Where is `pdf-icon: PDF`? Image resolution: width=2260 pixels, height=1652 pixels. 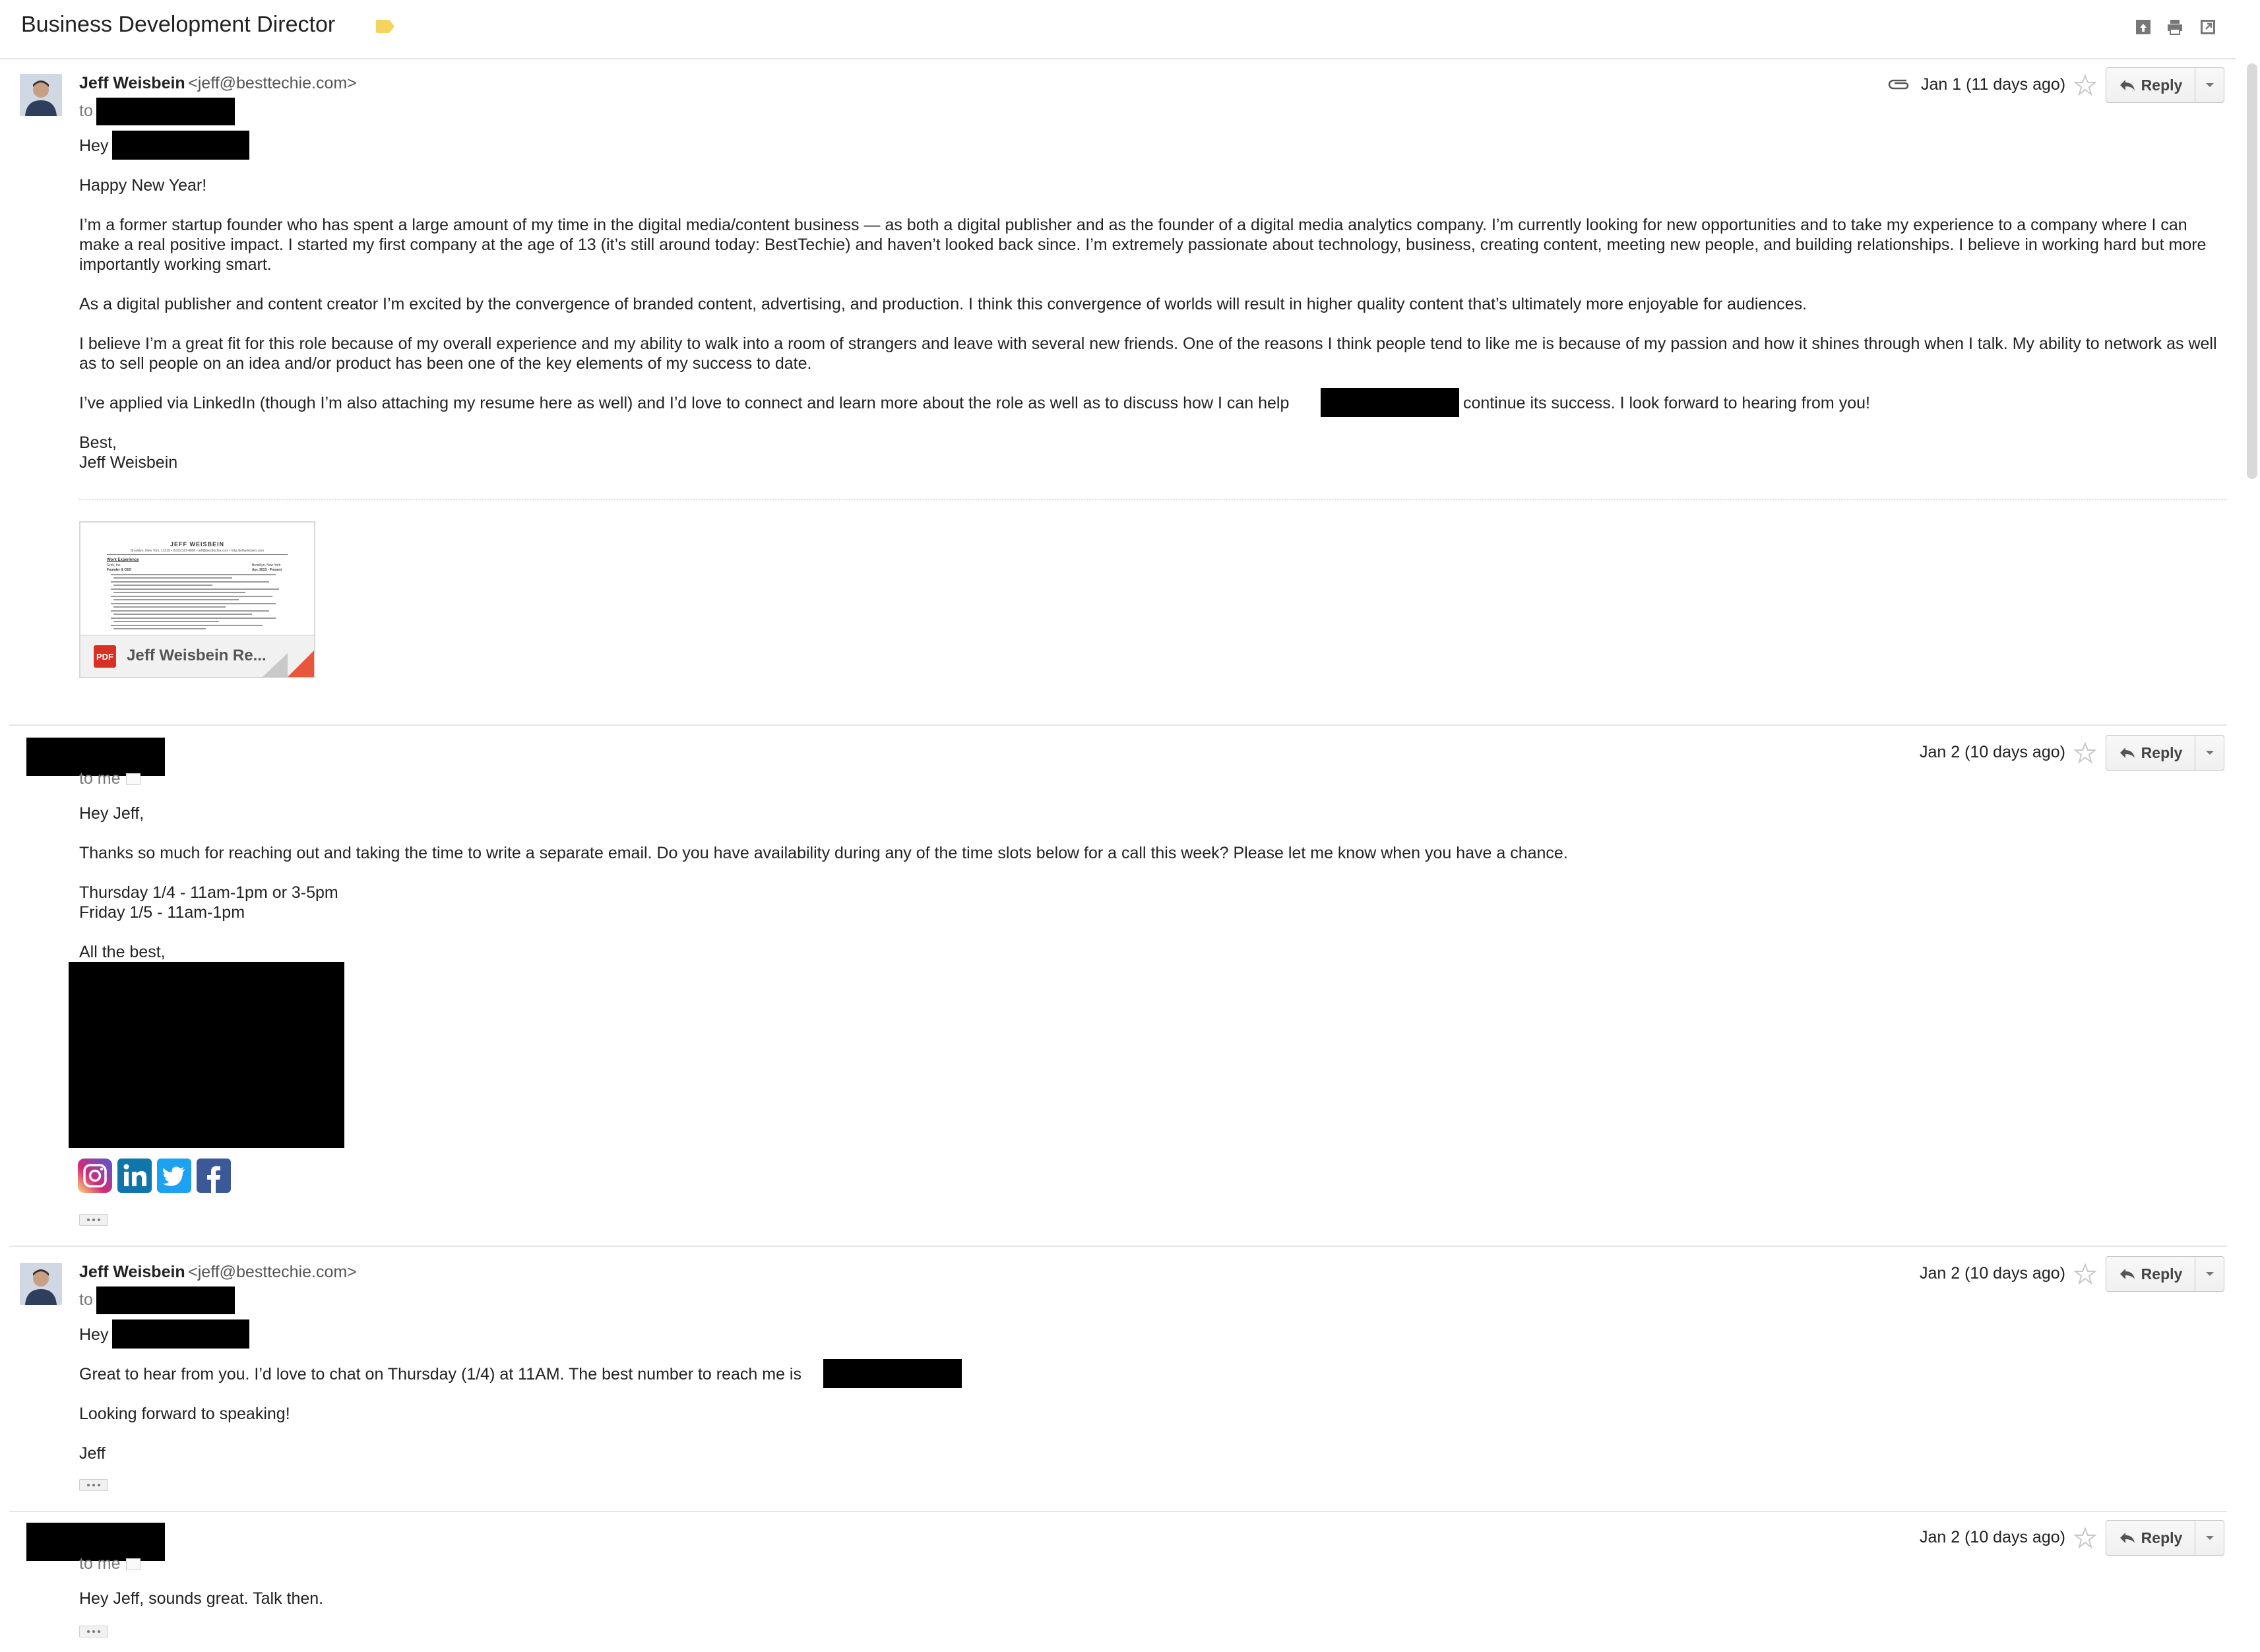 pdf-icon: PDF is located at coordinates (105, 656).